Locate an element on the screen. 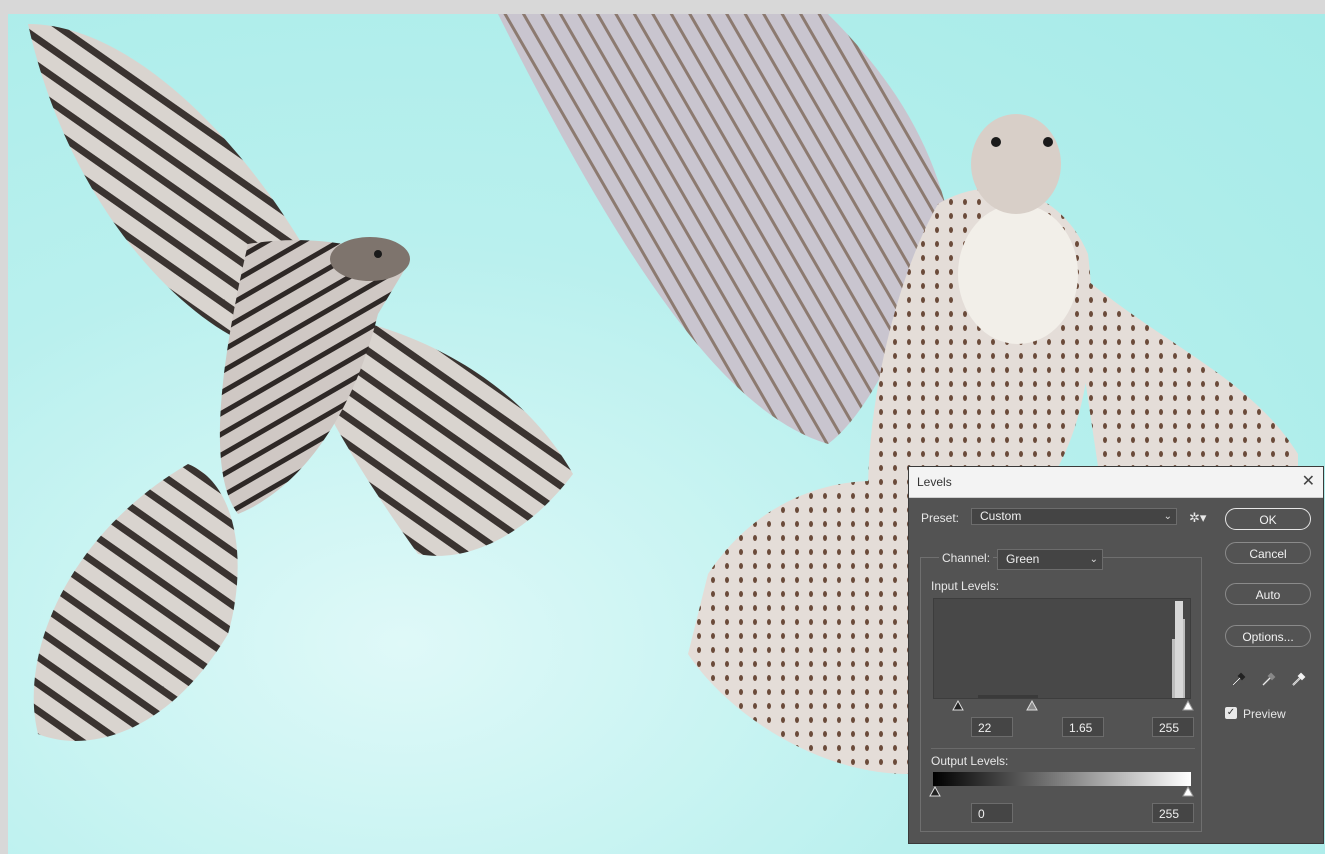  input-white-slider is located at coordinates (1188, 706).